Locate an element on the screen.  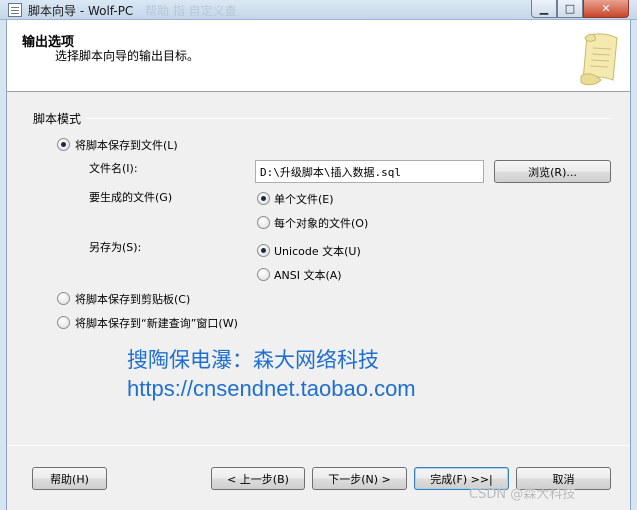
file-per-object-radio is located at coordinates (263, 222).